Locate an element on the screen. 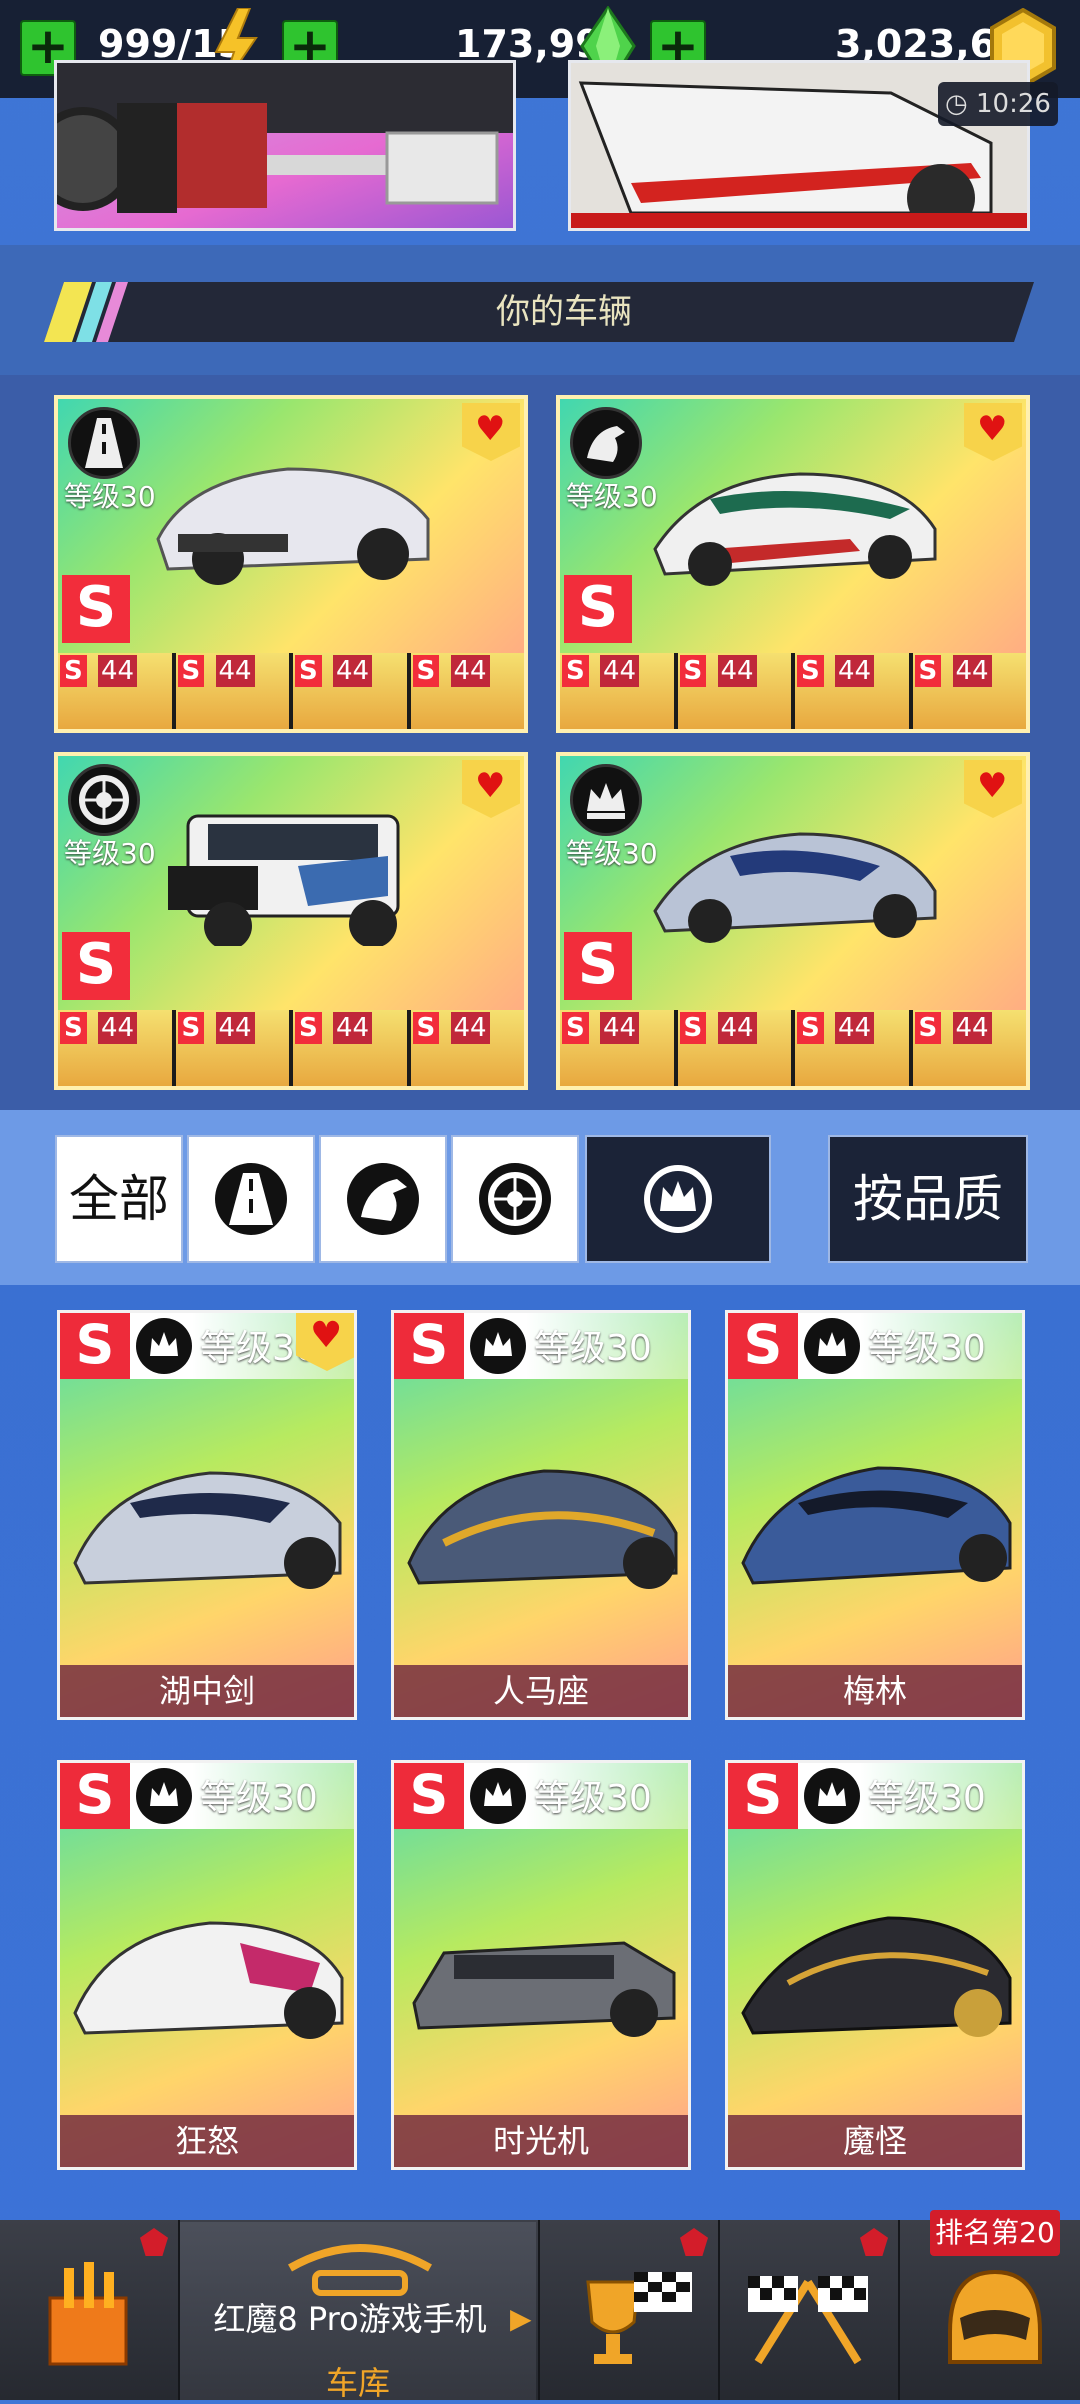 This screenshot has height=2404, width=1080. car-card: S 等级30 梅林 is located at coordinates (875, 1515).